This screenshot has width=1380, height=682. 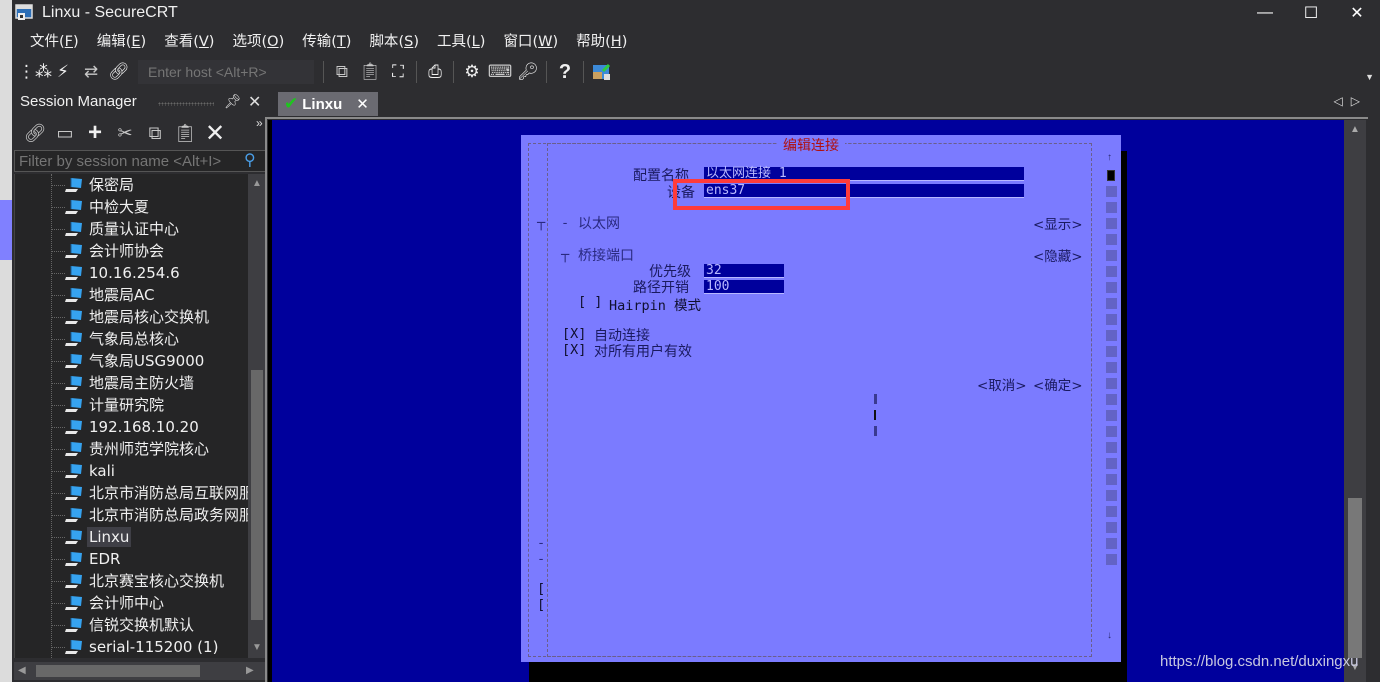 What do you see at coordinates (1265, 13) in the screenshot?
I see `minimize-button: —` at bounding box center [1265, 13].